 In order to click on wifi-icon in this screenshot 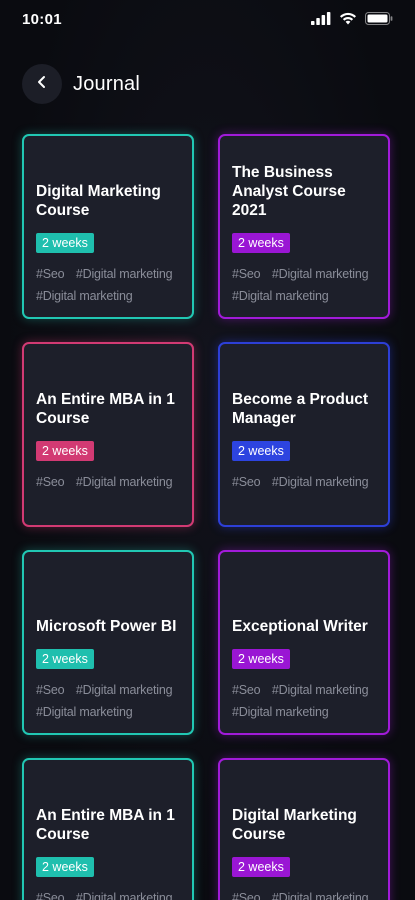, I will do `click(348, 21)`.